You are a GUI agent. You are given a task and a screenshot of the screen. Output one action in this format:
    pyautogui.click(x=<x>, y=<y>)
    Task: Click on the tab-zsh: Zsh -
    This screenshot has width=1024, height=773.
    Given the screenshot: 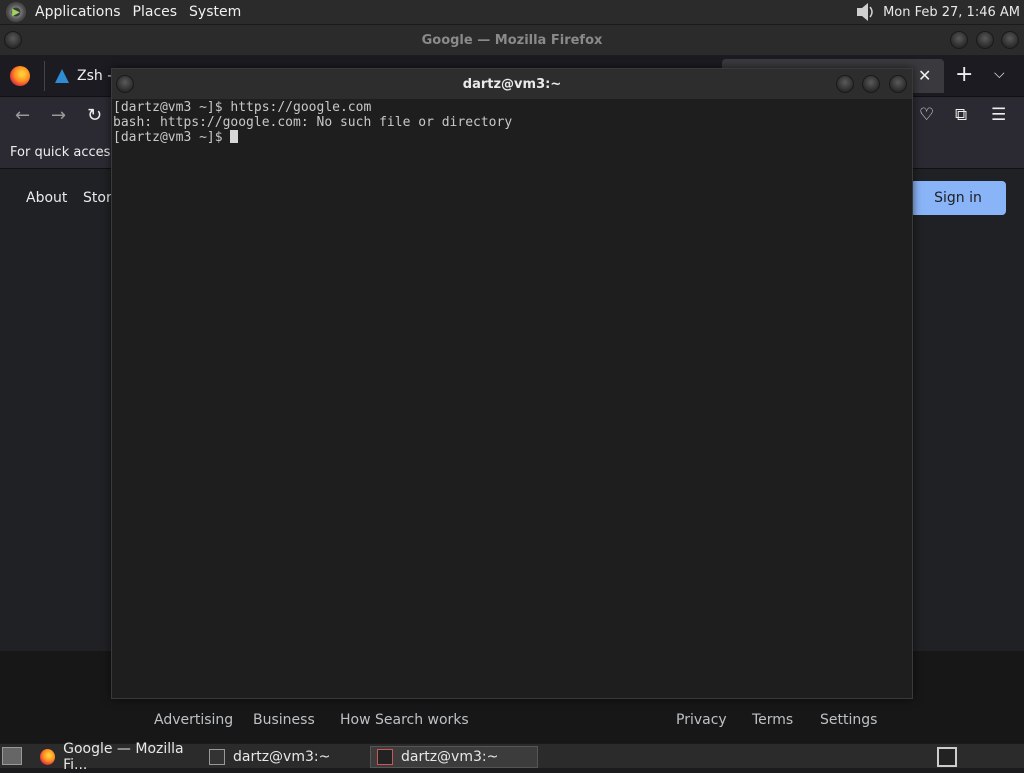 What is the action you would take?
    pyautogui.click(x=79, y=76)
    